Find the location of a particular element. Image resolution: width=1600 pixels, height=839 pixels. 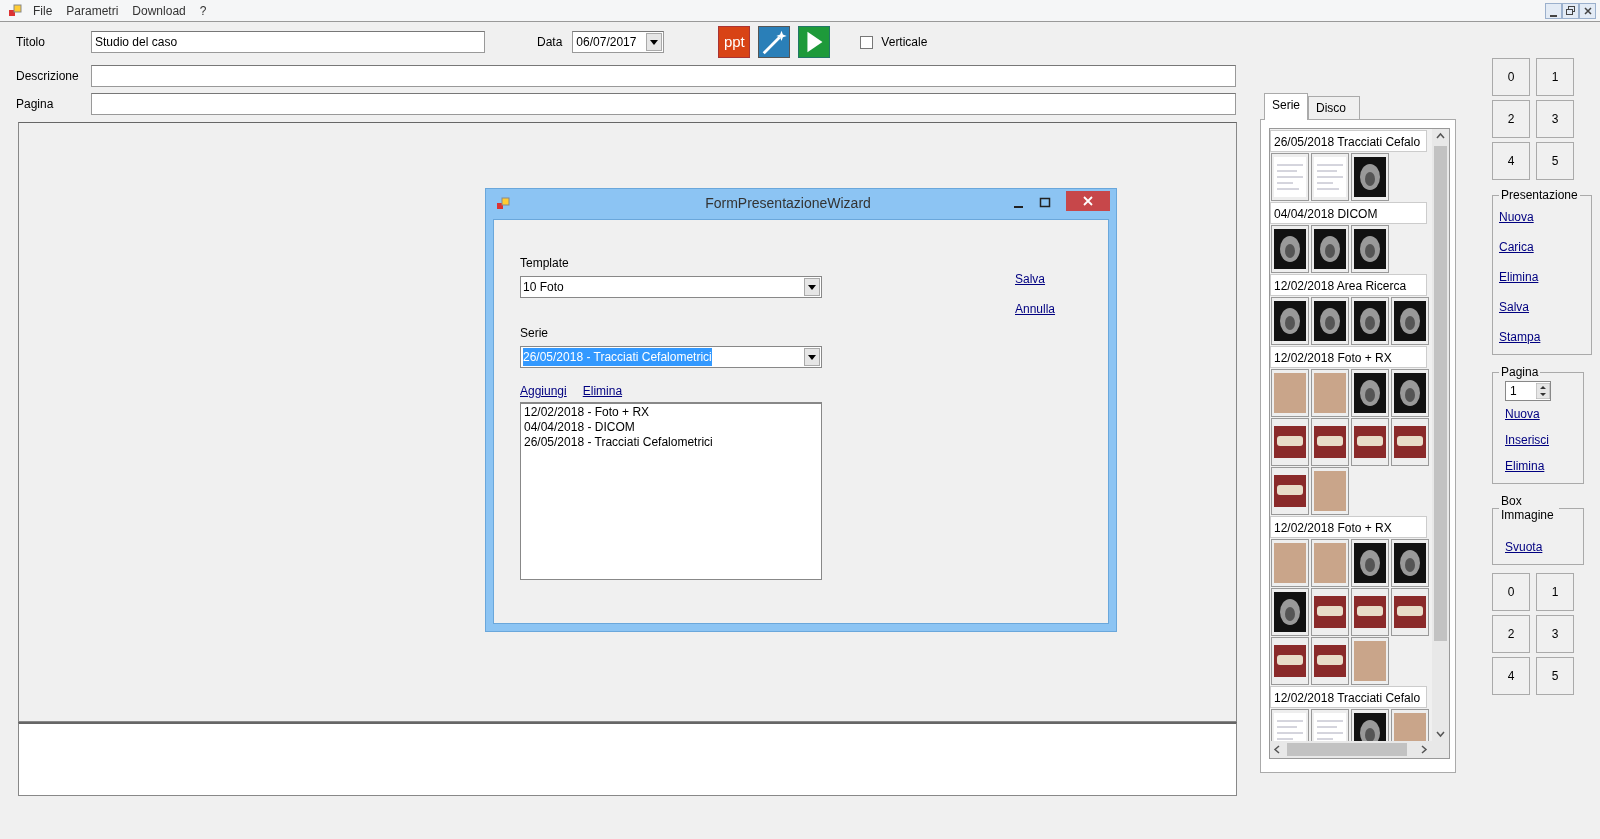

date-value: 06/07/2017 is located at coordinates (607, 42).